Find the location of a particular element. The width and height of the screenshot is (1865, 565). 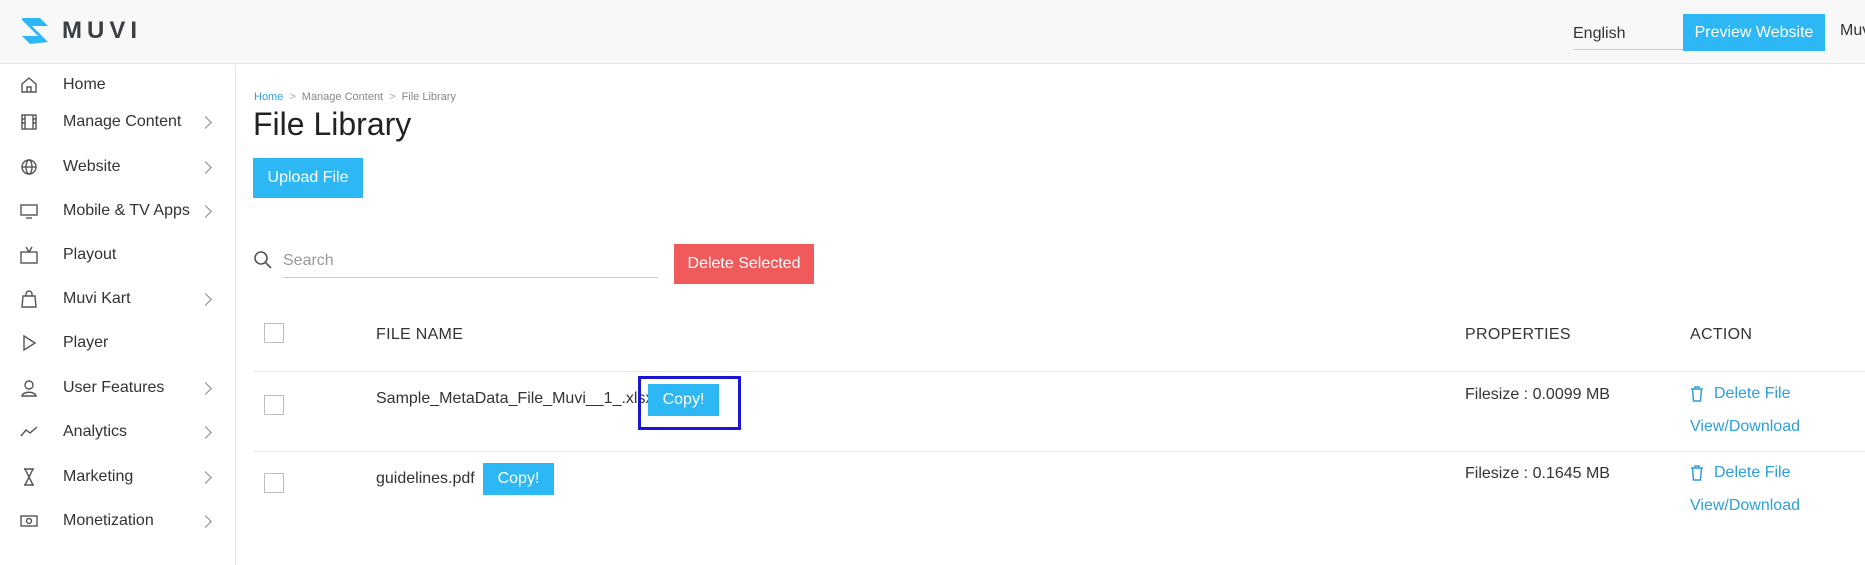

upload-file-button: Upload File is located at coordinates (308, 178).